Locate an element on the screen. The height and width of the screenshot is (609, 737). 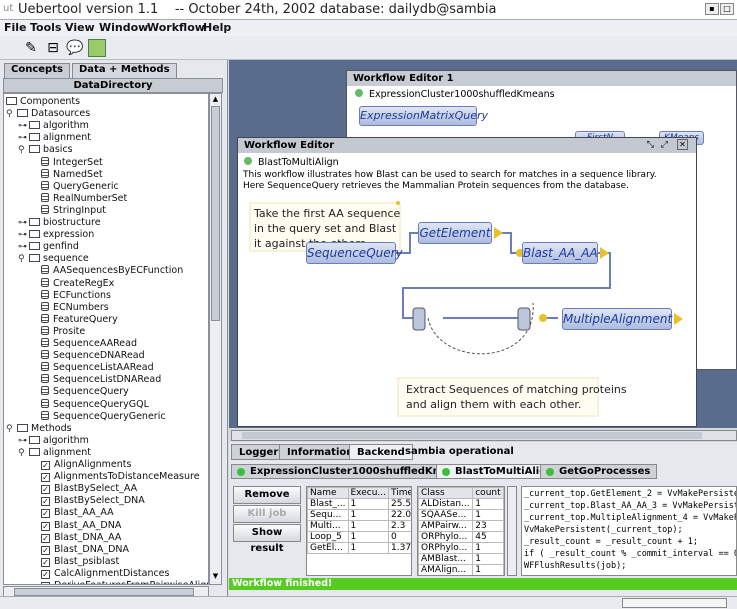
maximize-icon: □ is located at coordinates (727, 9).